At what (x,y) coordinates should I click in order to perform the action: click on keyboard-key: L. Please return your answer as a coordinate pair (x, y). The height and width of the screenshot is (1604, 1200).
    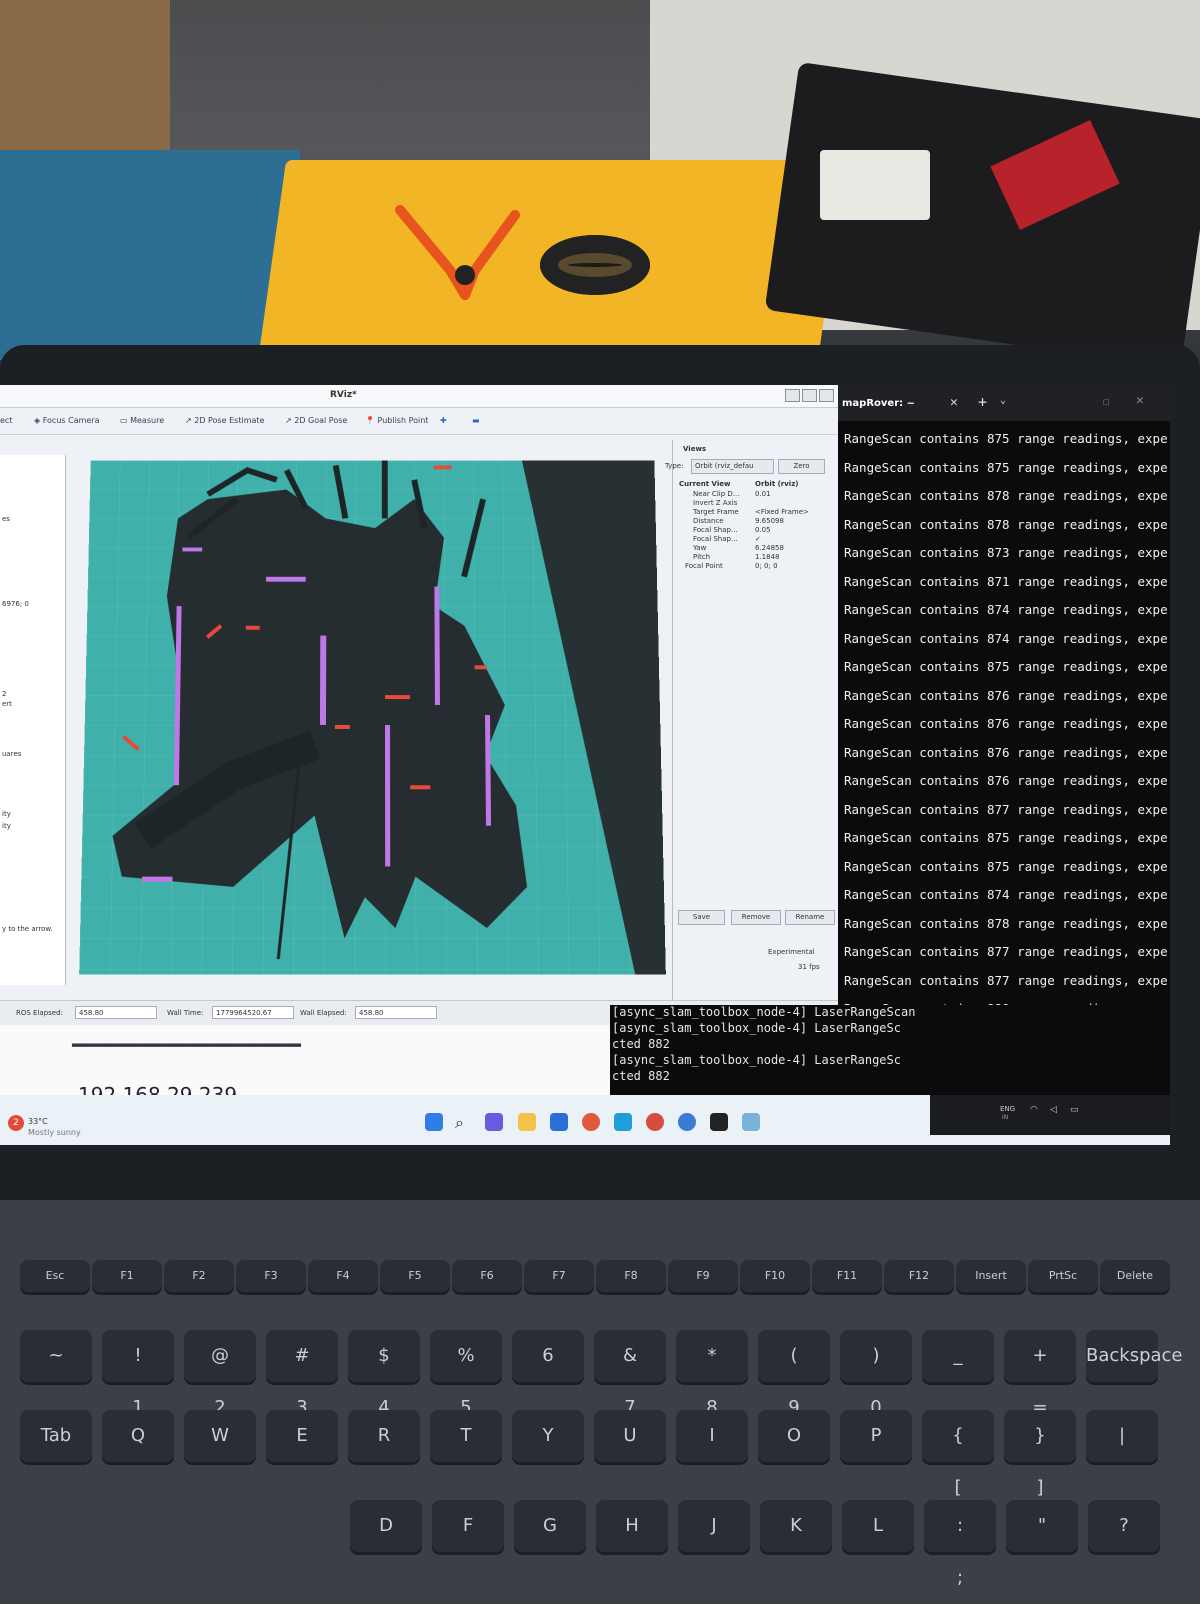
    Looking at the image, I should click on (878, 1526).